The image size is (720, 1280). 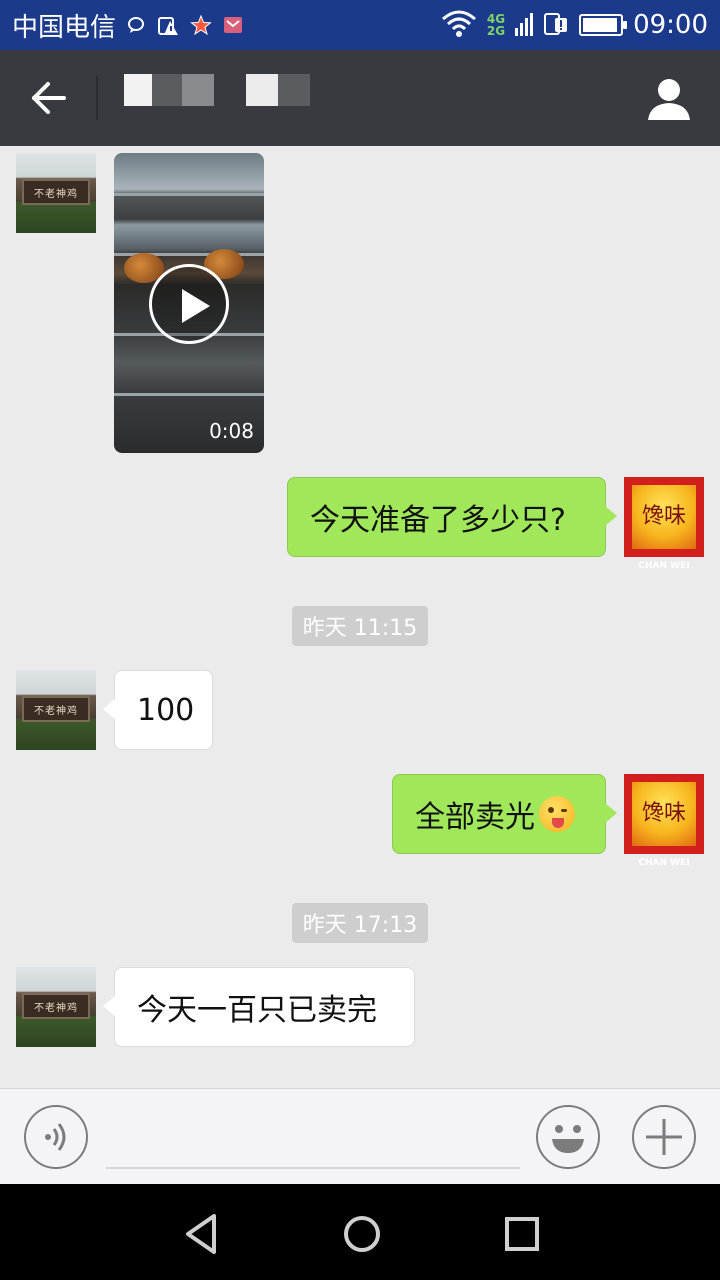 What do you see at coordinates (233, 25) in the screenshot?
I see `app-notification-icon` at bounding box center [233, 25].